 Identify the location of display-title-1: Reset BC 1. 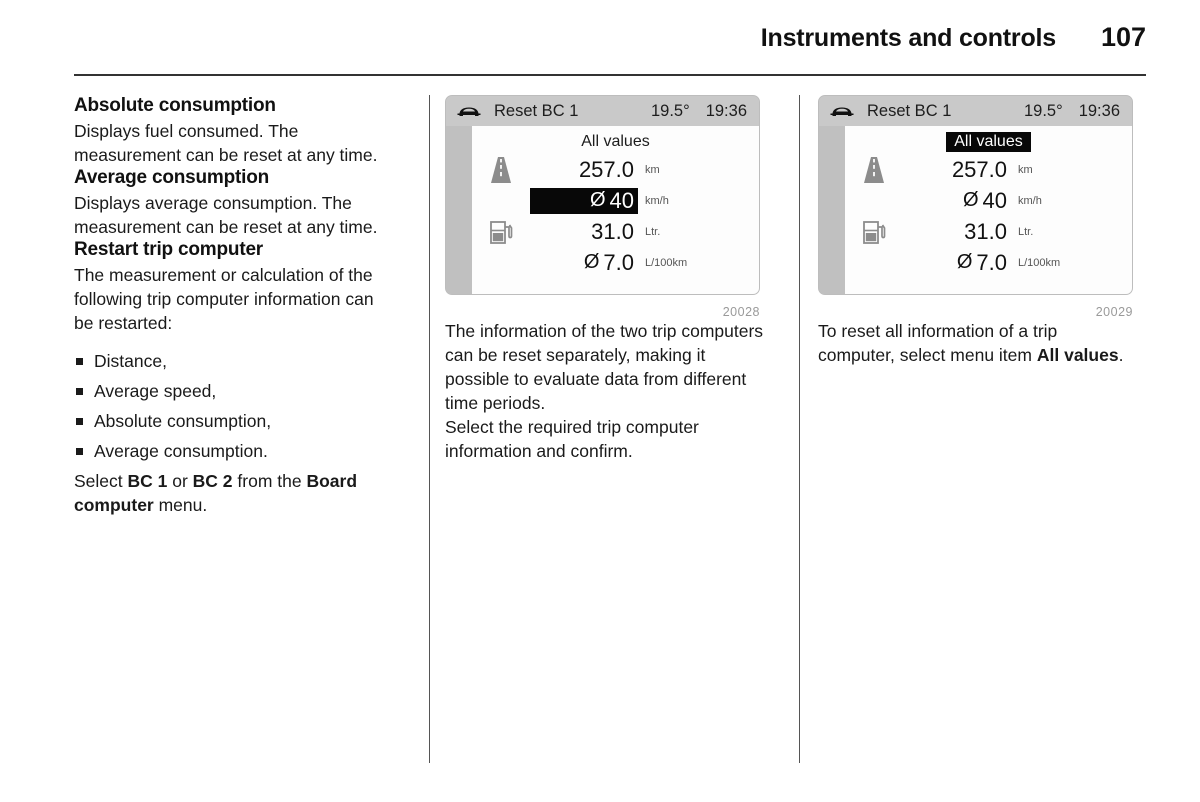
(536, 110).